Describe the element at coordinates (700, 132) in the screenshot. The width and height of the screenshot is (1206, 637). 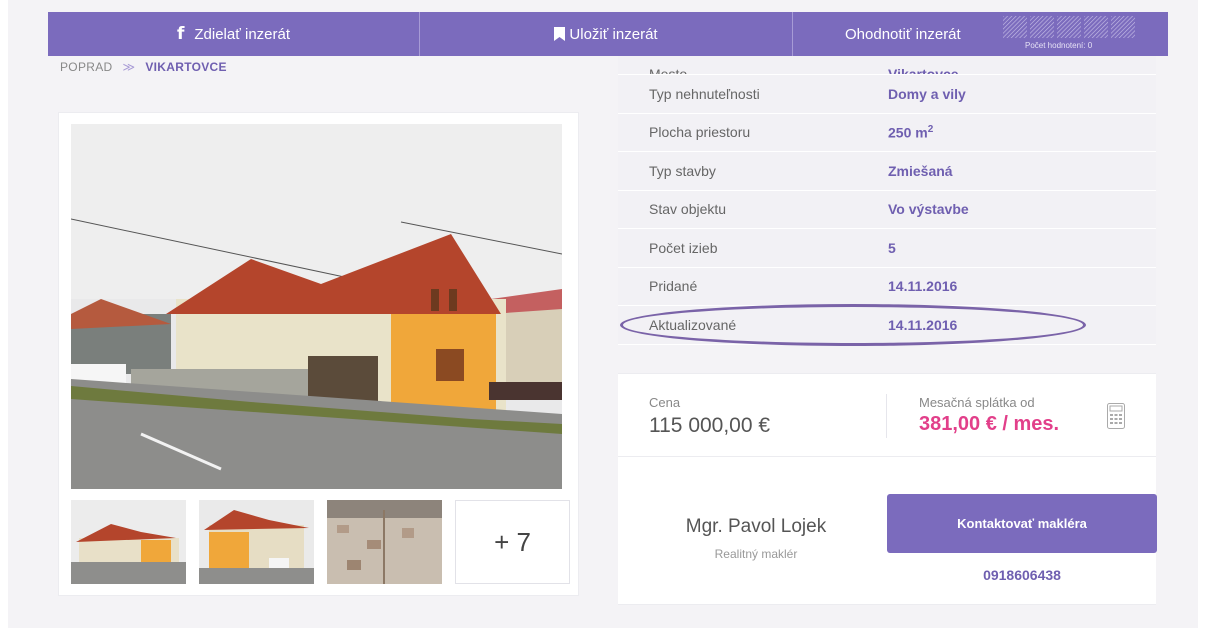
I see `detail-label: Plocha priestoru` at that location.